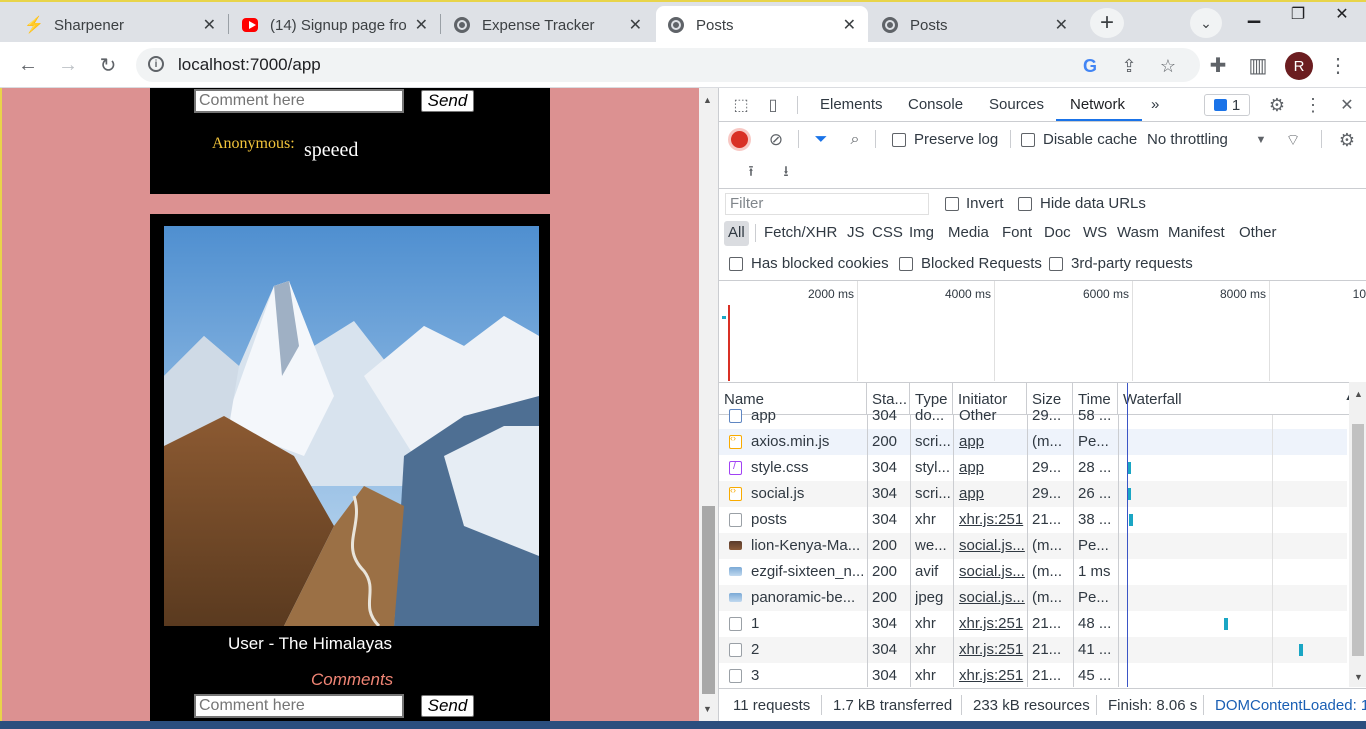 The image size is (1366, 729). What do you see at coordinates (800, 232) in the screenshot?
I see `type-filter-fetch-xhr: Fetch/XHR` at bounding box center [800, 232].